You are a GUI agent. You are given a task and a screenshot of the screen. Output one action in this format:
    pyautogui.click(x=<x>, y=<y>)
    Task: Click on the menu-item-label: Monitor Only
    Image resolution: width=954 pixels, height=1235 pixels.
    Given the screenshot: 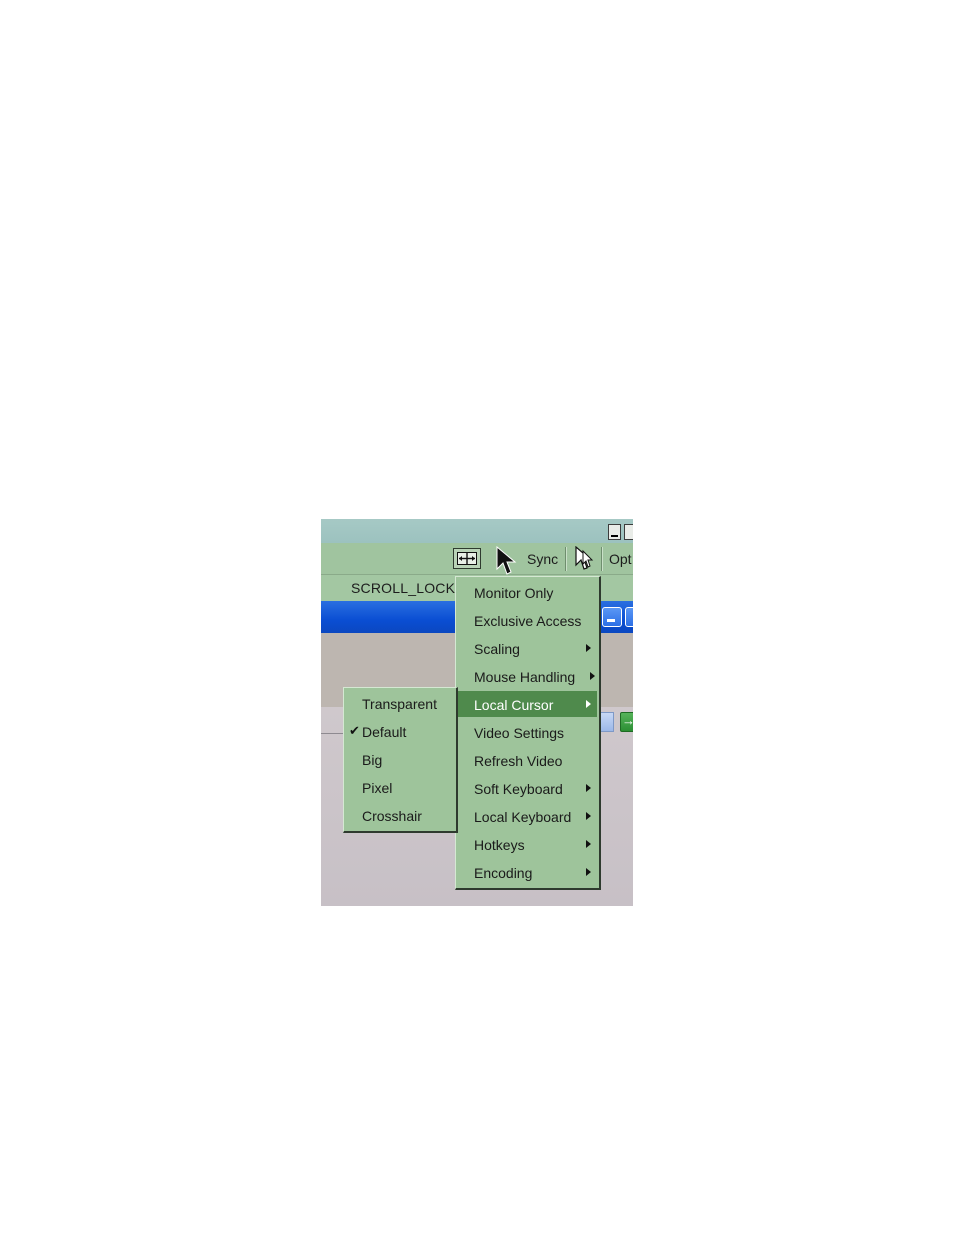 What is the action you would take?
    pyautogui.click(x=514, y=593)
    